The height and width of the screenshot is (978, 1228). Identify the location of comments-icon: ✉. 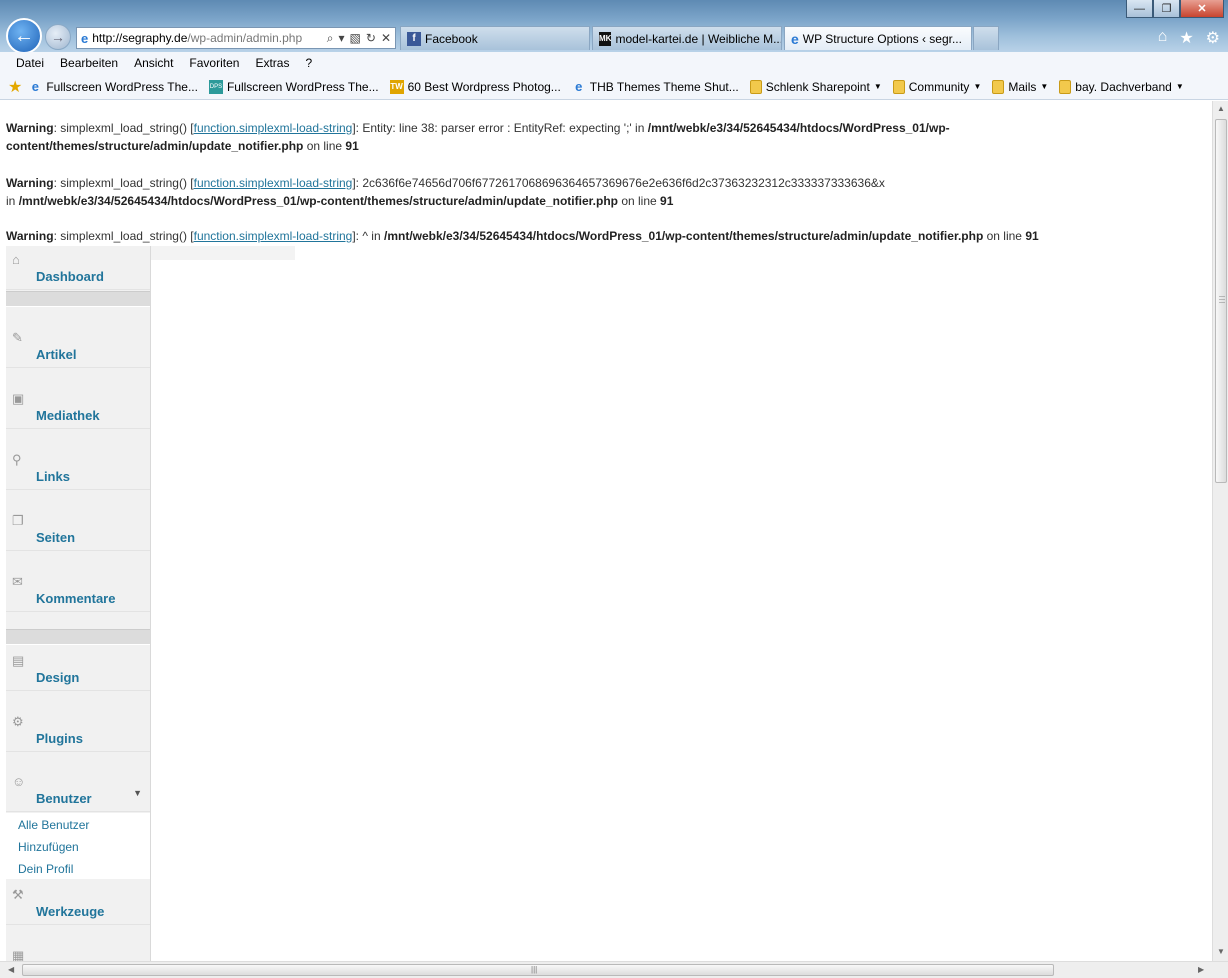
(17, 581).